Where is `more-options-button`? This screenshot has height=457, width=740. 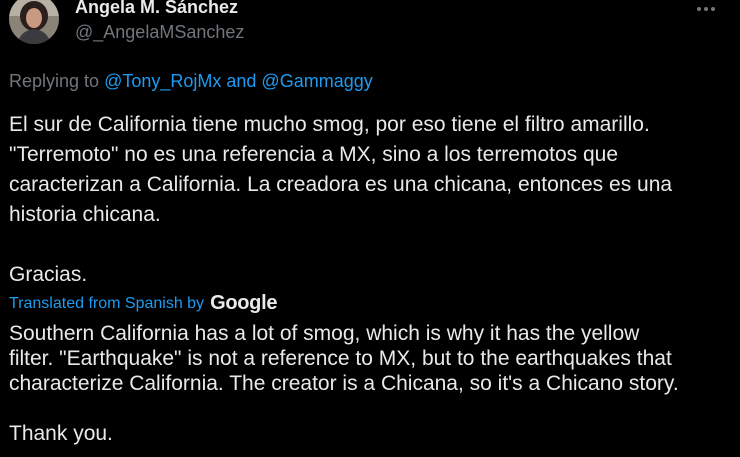
more-options-button is located at coordinates (706, 10).